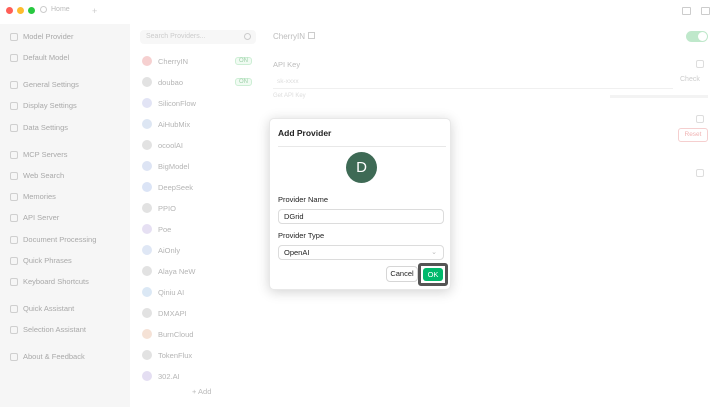 The height and width of the screenshot is (407, 720). Describe the element at coordinates (169, 250) in the screenshot. I see `provider-name: AiOnly` at that location.